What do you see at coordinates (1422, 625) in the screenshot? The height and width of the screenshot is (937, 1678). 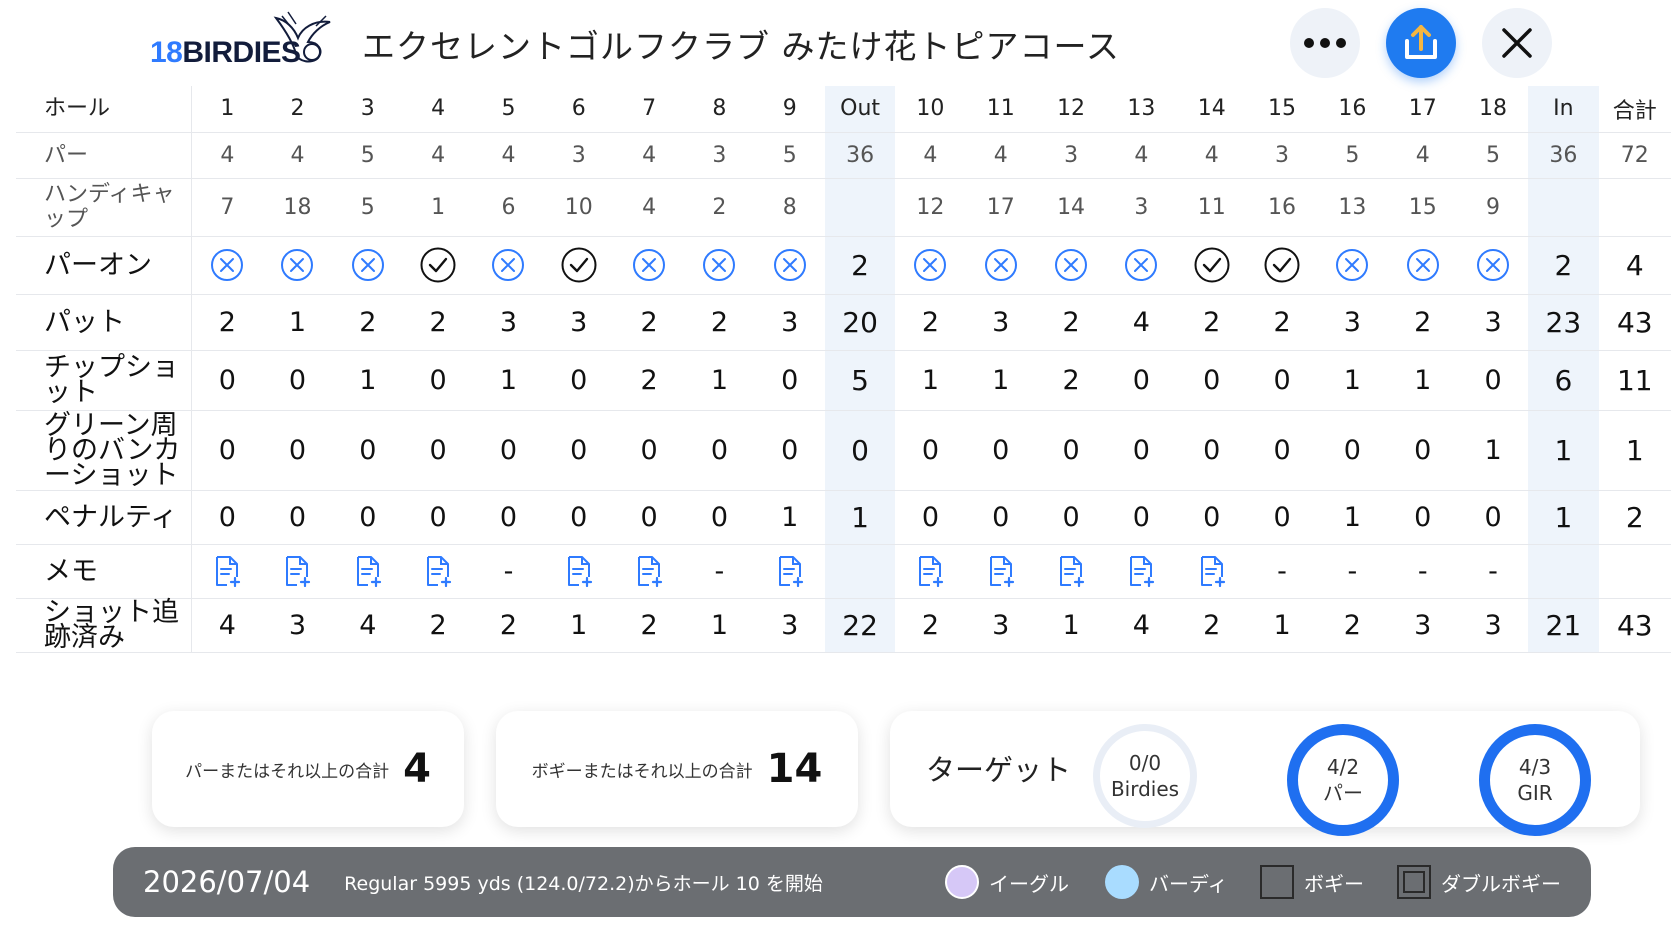 I see `tracked-cell-17: 3` at bounding box center [1422, 625].